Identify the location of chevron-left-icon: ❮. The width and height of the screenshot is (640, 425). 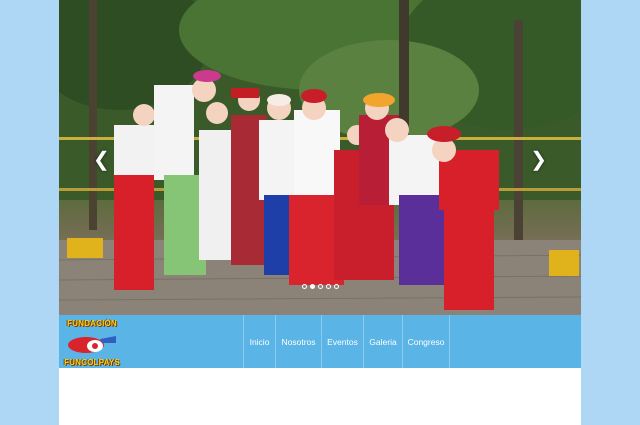
(101, 160).